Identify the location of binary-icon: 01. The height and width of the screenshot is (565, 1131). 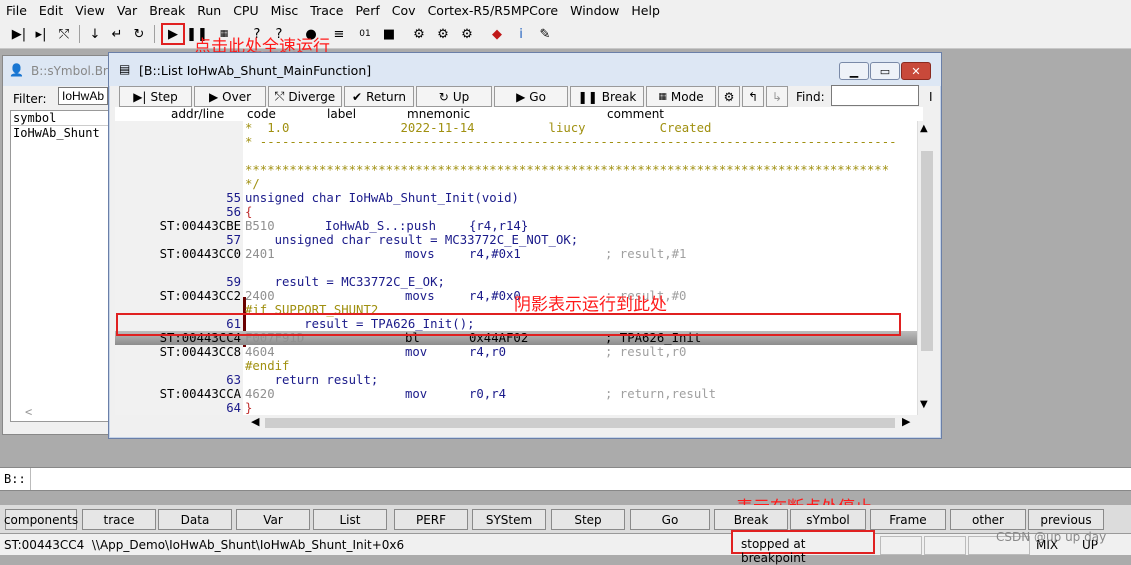
(365, 34).